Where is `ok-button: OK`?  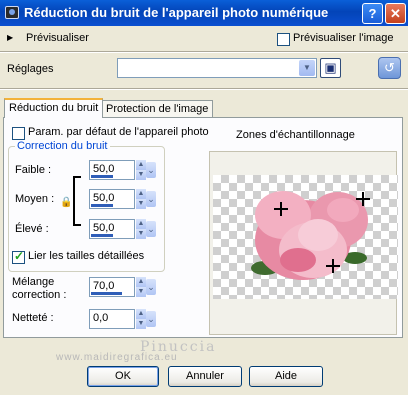 ok-button: OK is located at coordinates (123, 376).